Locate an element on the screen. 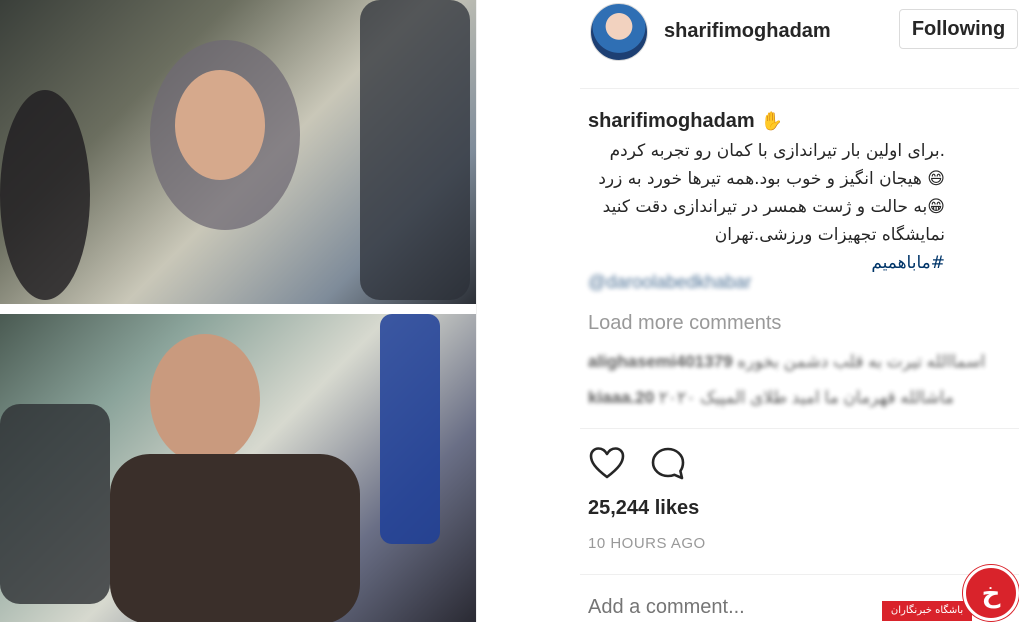 Image resolution: width=1019 pixels, height=622 pixels. comment-text: اسماالله تیرت به قلب دشمن بخوره is located at coordinates (861, 361).